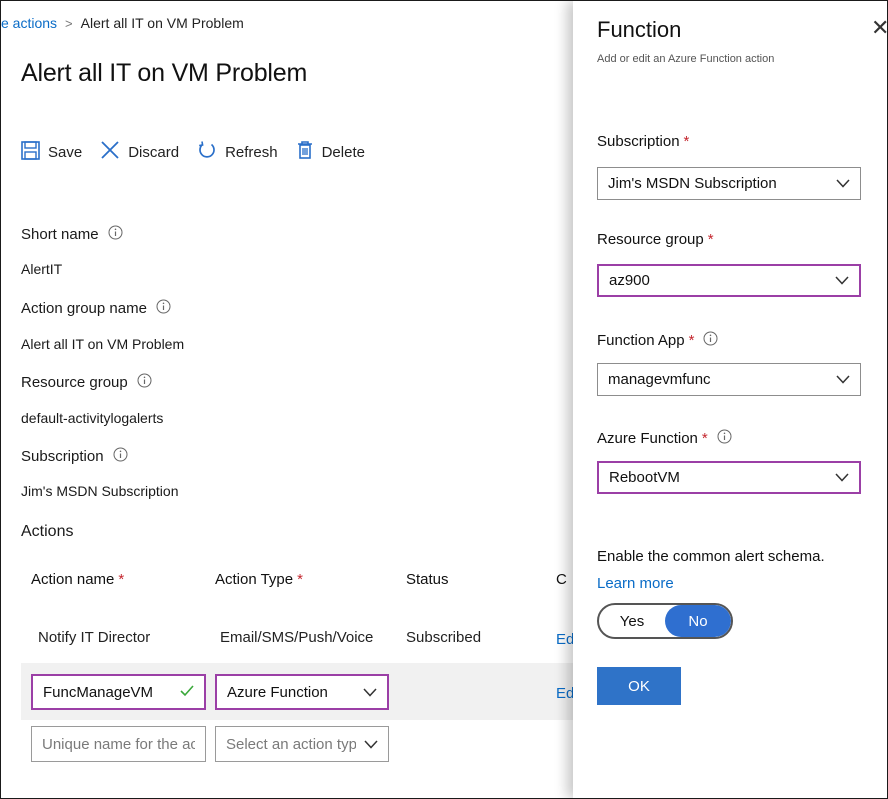 This screenshot has width=888, height=799. I want to click on discard-button: Discard, so click(139, 152).